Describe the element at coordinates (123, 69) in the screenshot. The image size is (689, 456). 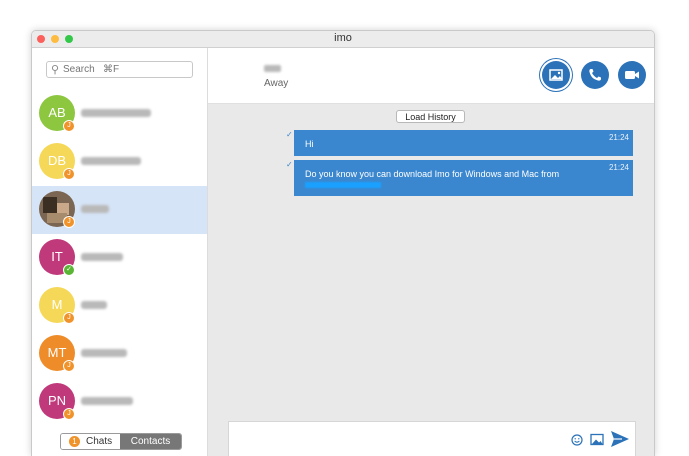
I see `search-input` at that location.